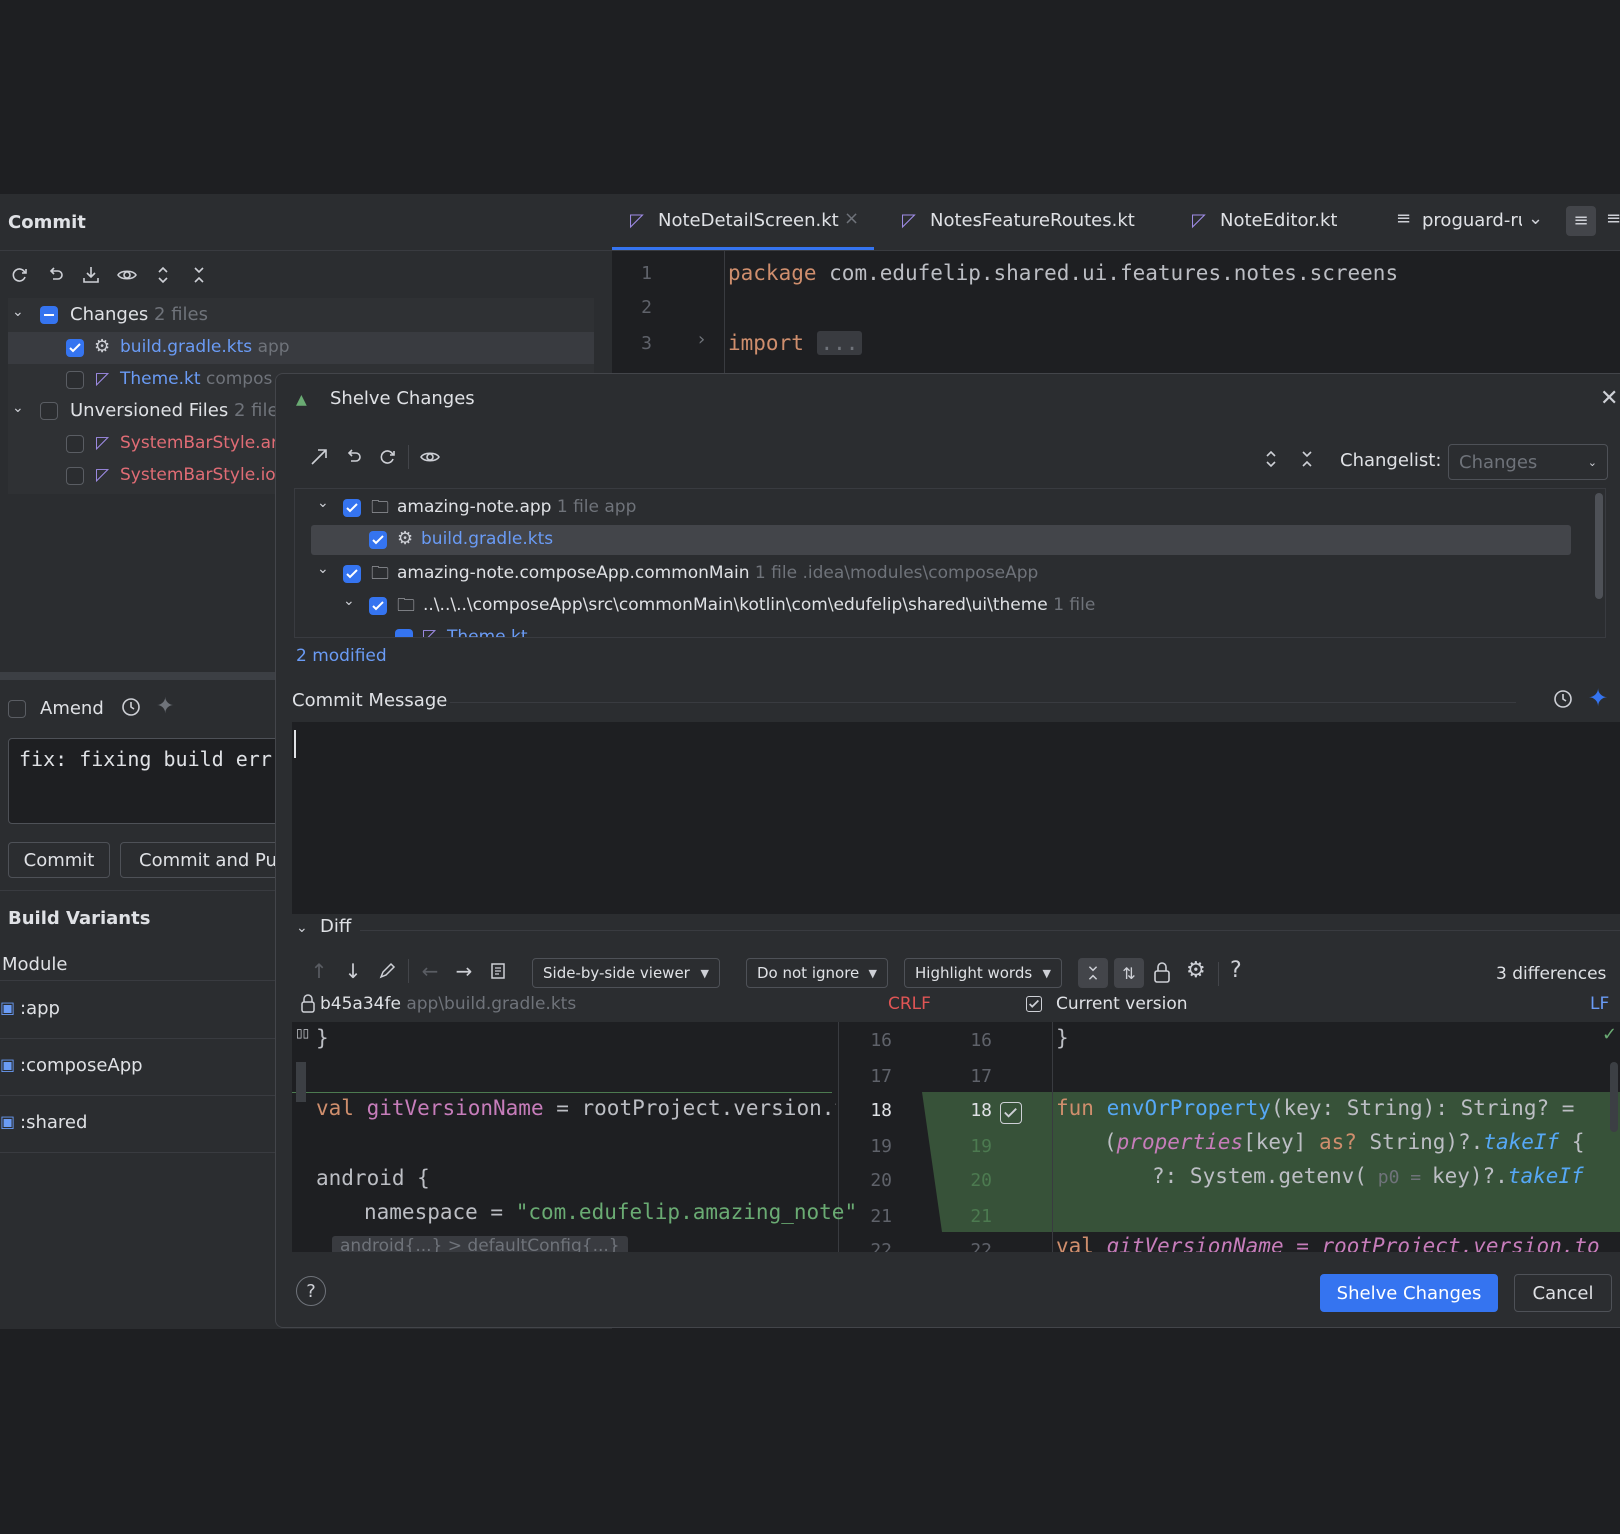 The height and width of the screenshot is (1534, 1620). I want to click on shelve-changes-button: Shelve Changes, so click(1409, 1293).